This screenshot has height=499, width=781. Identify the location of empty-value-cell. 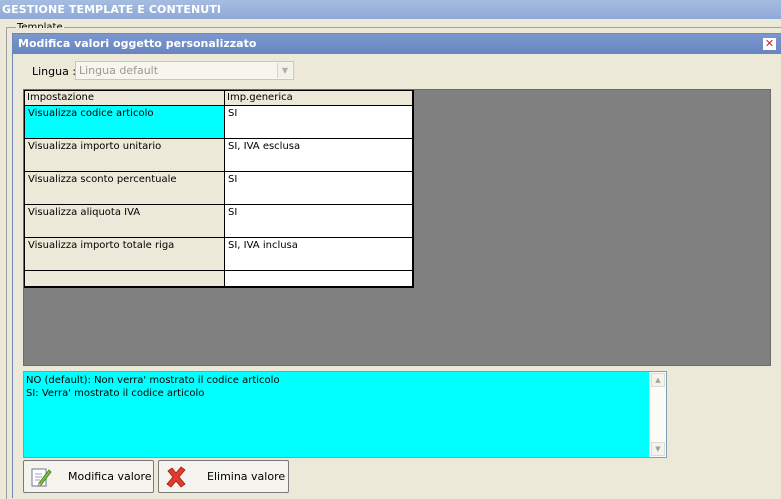
(318, 278).